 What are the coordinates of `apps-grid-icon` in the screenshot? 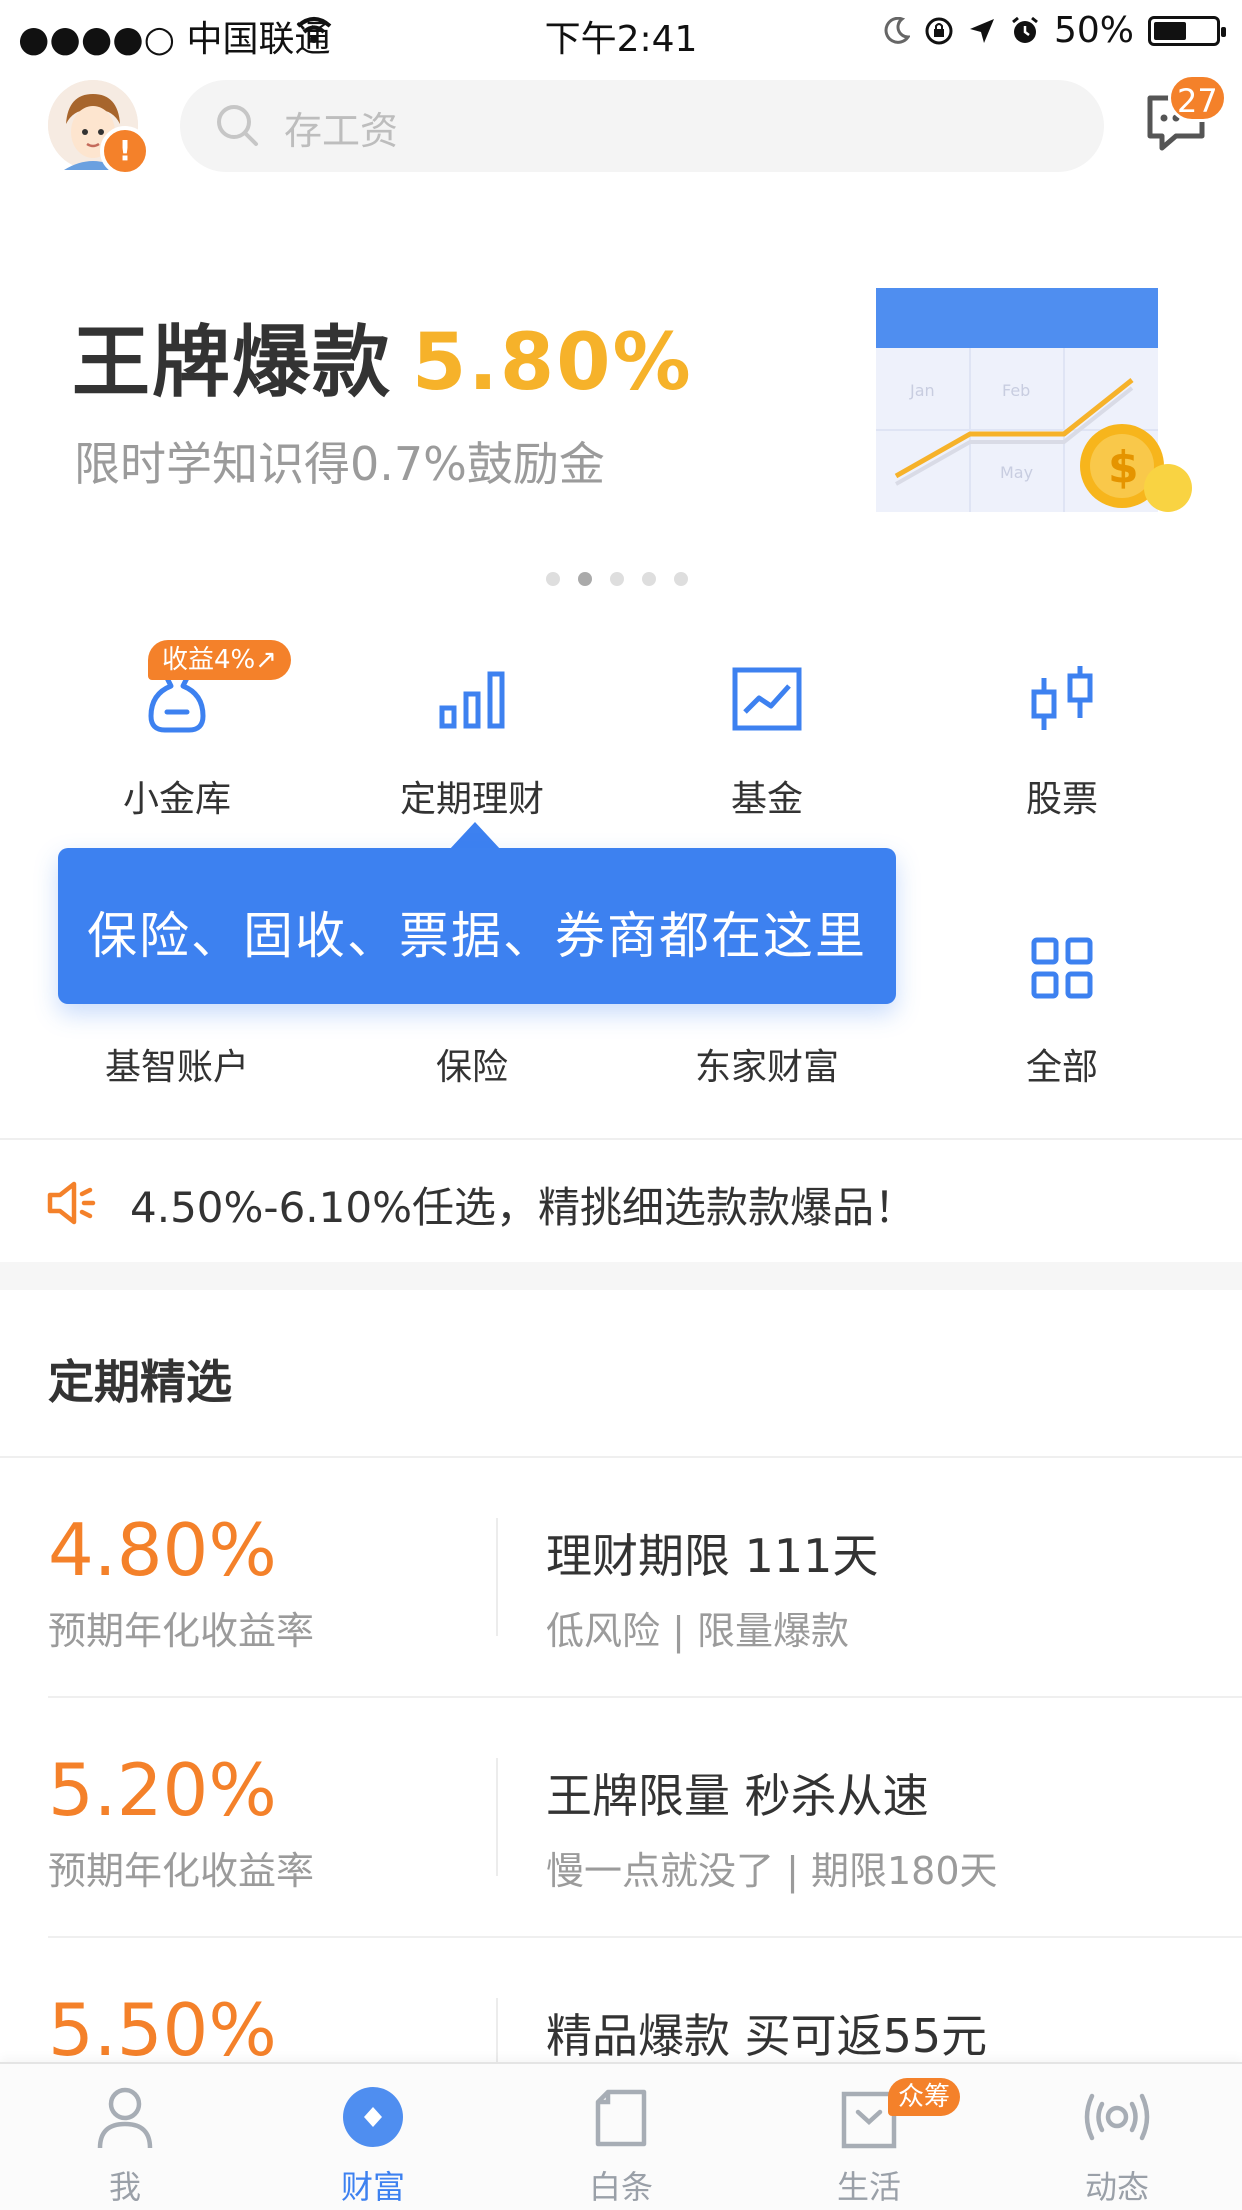 It's located at (1062, 968).